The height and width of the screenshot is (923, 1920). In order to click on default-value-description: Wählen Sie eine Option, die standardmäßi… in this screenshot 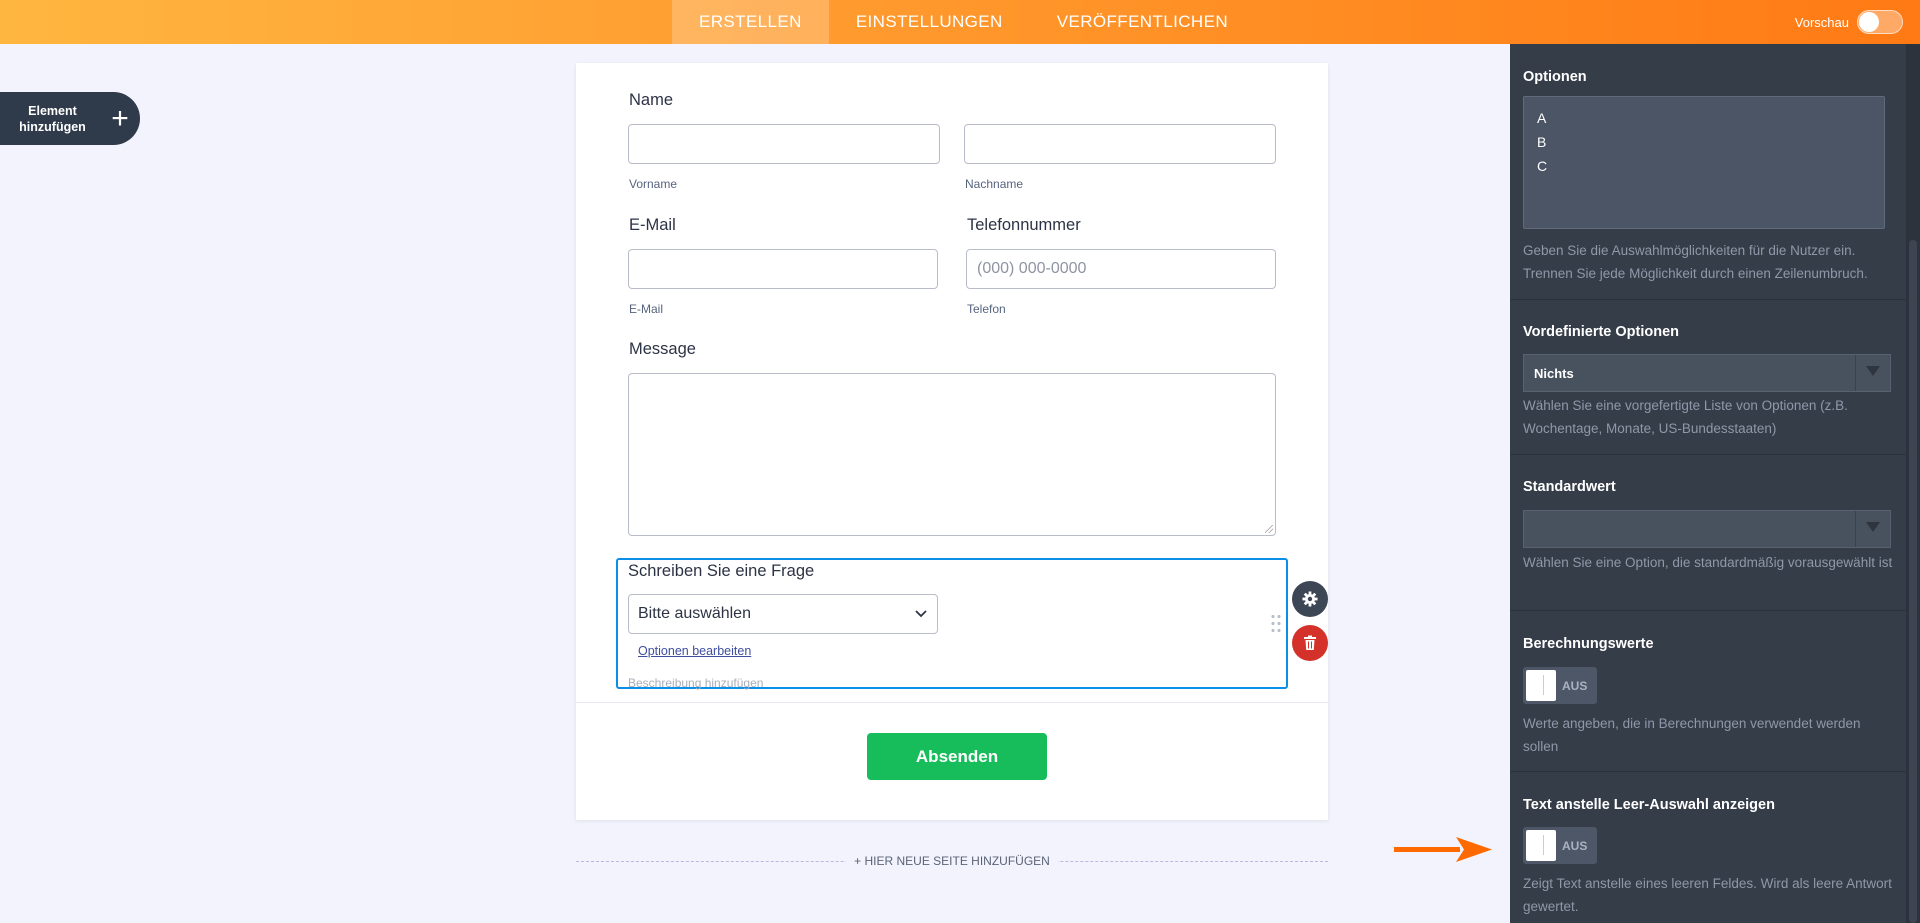, I will do `click(1708, 562)`.